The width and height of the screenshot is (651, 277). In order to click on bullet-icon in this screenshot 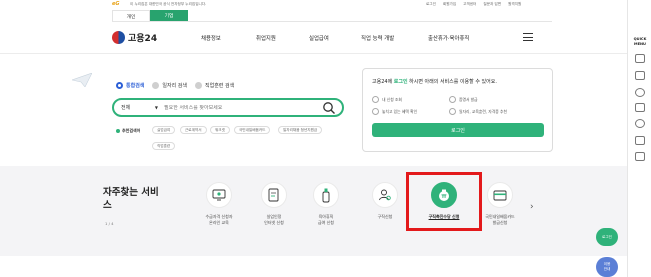, I will do `click(118, 131)`.